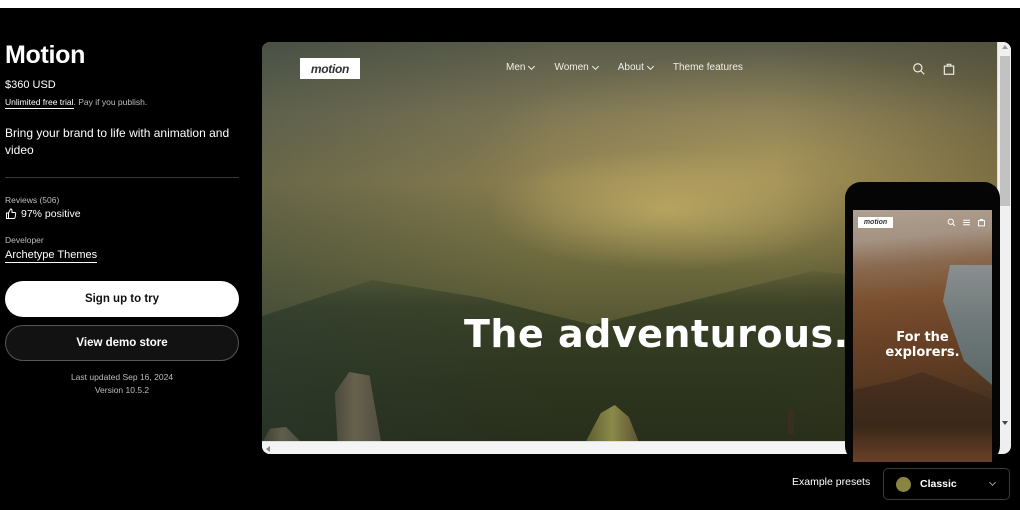 Image resolution: width=1020 pixels, height=510 pixels. I want to click on scroll-thumb, so click(1005, 131).